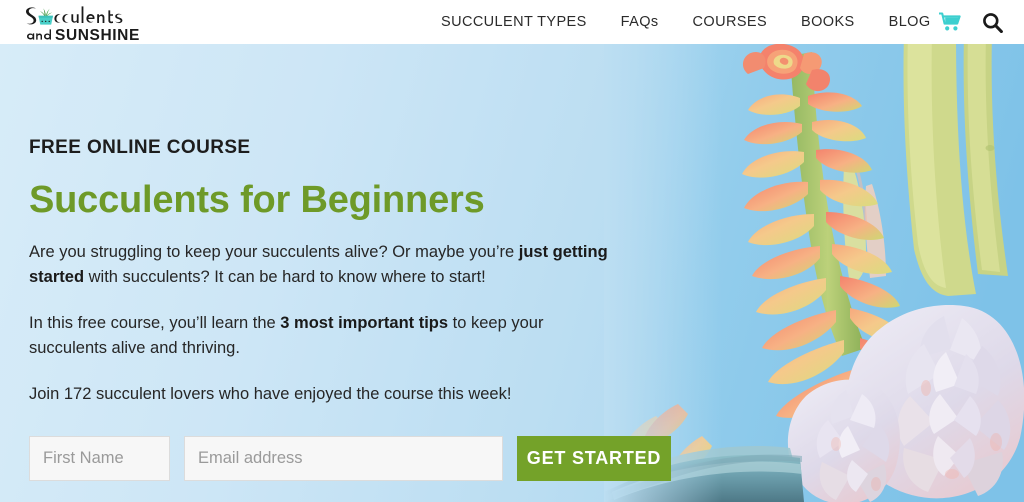 This screenshot has width=1024, height=502. Describe the element at coordinates (97, 34) in the screenshot. I see `svg-text: SUNSHINE` at that location.